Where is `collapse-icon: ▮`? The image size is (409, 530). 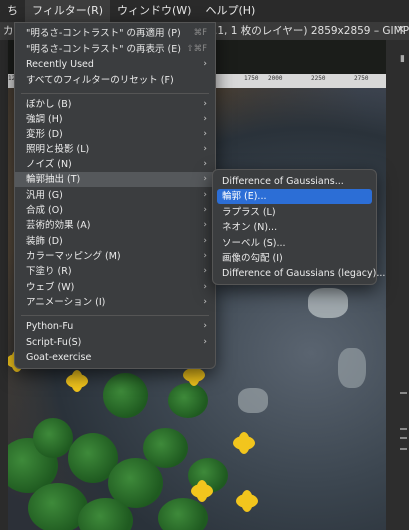 collapse-icon: ▮ is located at coordinates (404, 60).